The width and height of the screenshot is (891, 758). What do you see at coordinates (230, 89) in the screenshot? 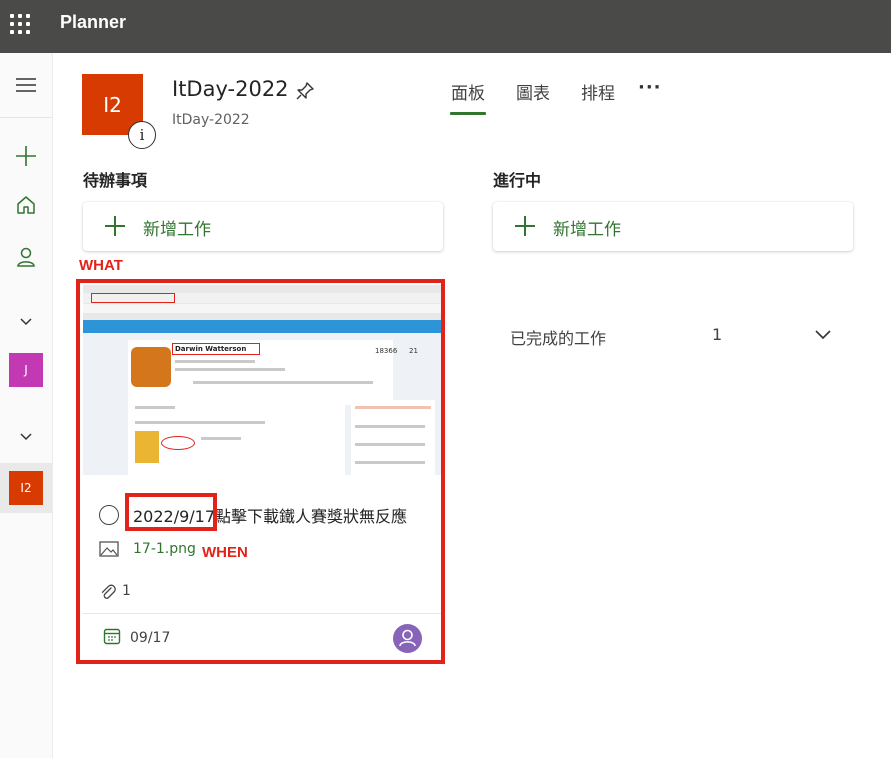
I see `plan-title: ItDay-2022` at bounding box center [230, 89].